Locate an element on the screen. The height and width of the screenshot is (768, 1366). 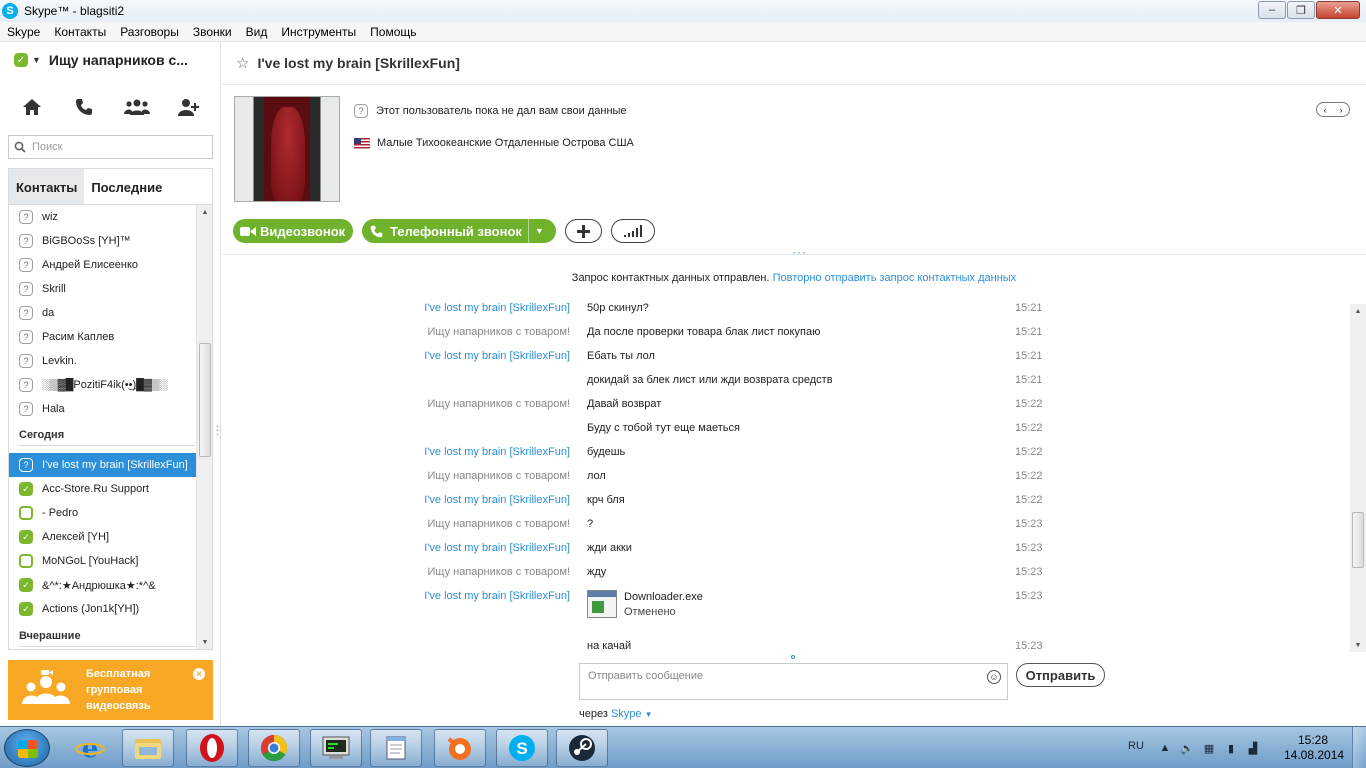
resize-handle: ··· is located at coordinates (799, 252).